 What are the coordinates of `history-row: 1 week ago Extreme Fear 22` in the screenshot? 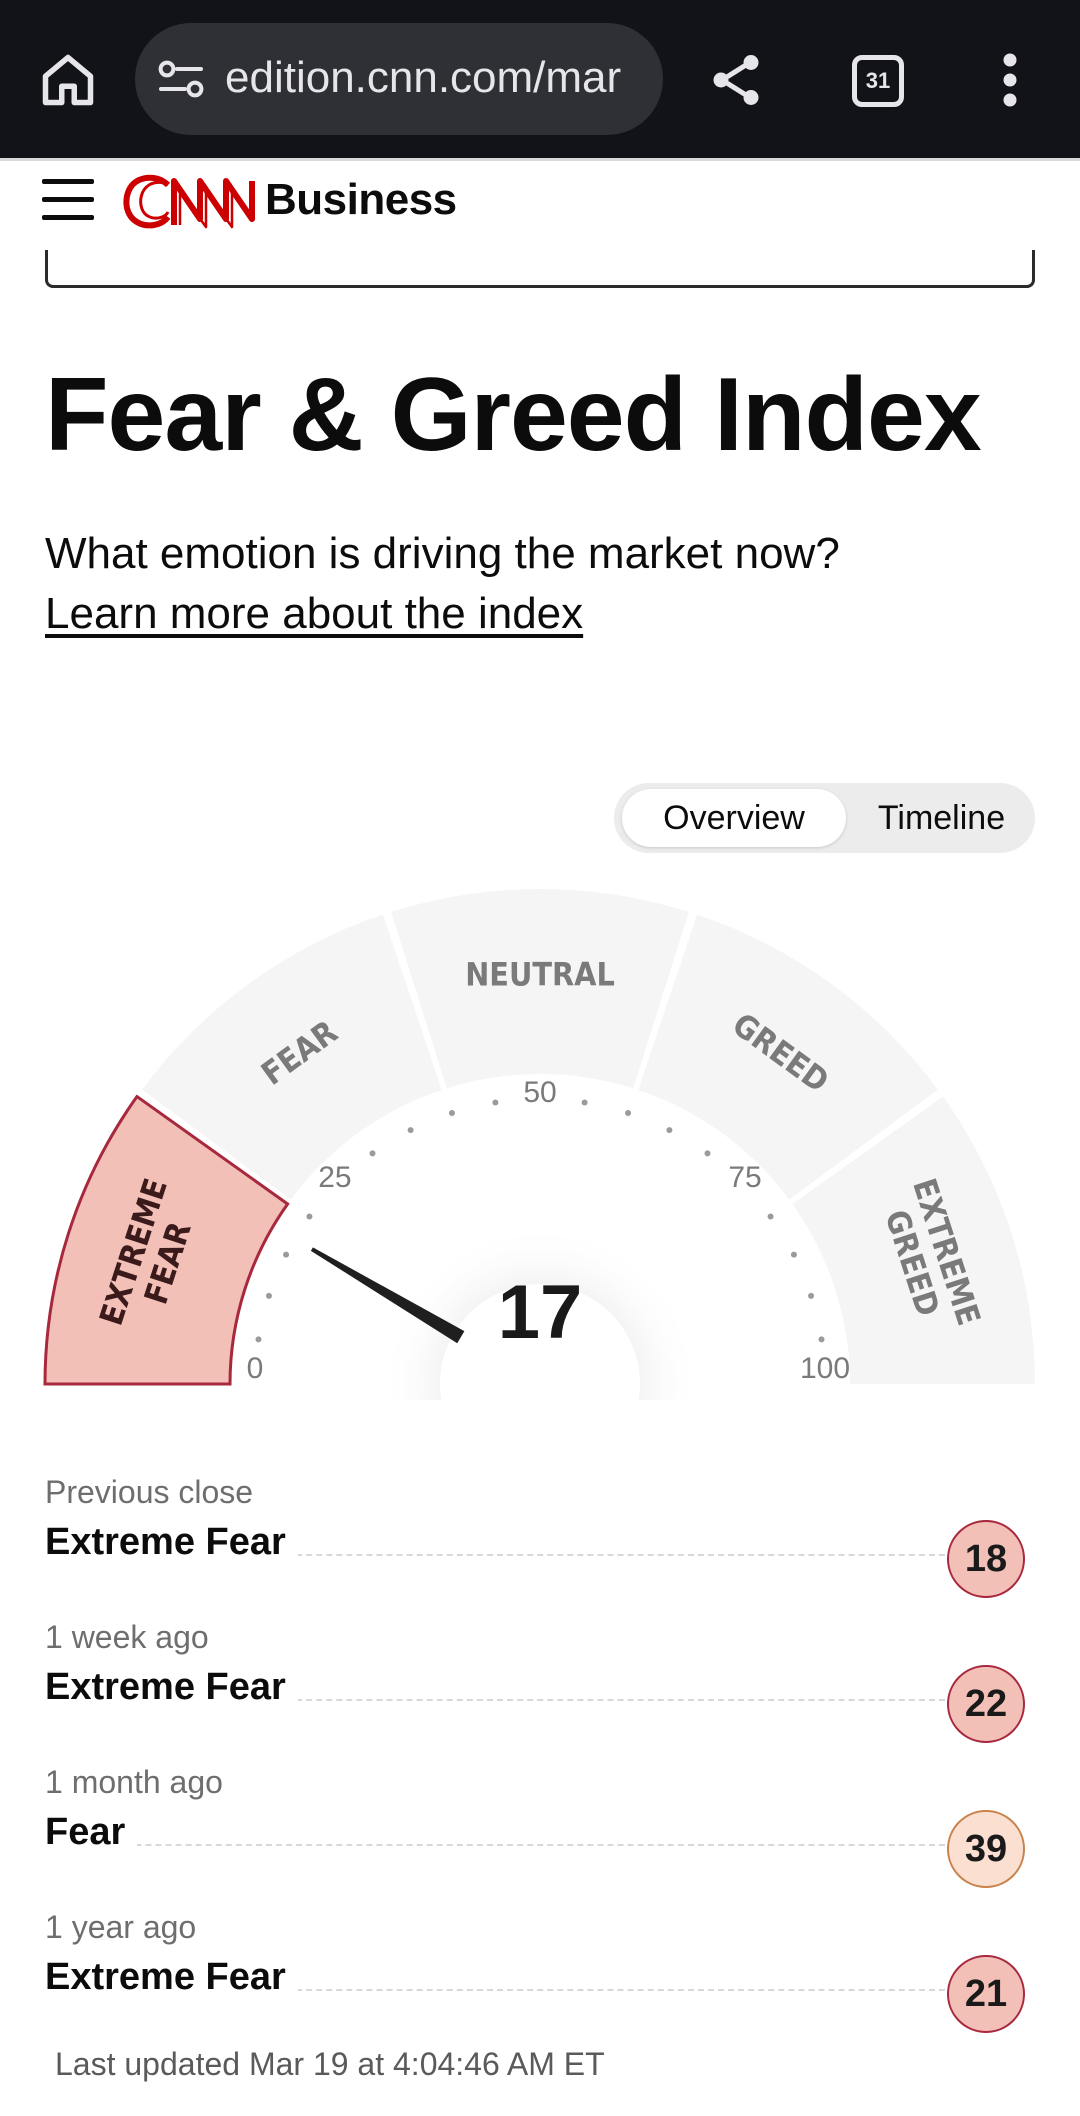 It's located at (540, 1679).